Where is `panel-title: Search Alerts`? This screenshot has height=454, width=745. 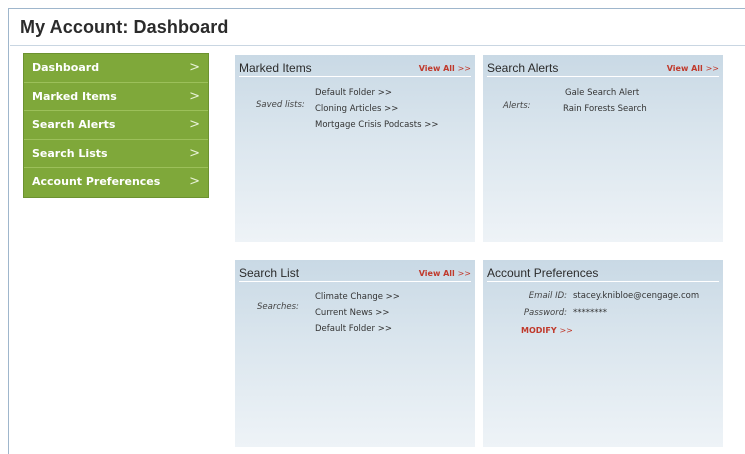 panel-title: Search Alerts is located at coordinates (523, 68).